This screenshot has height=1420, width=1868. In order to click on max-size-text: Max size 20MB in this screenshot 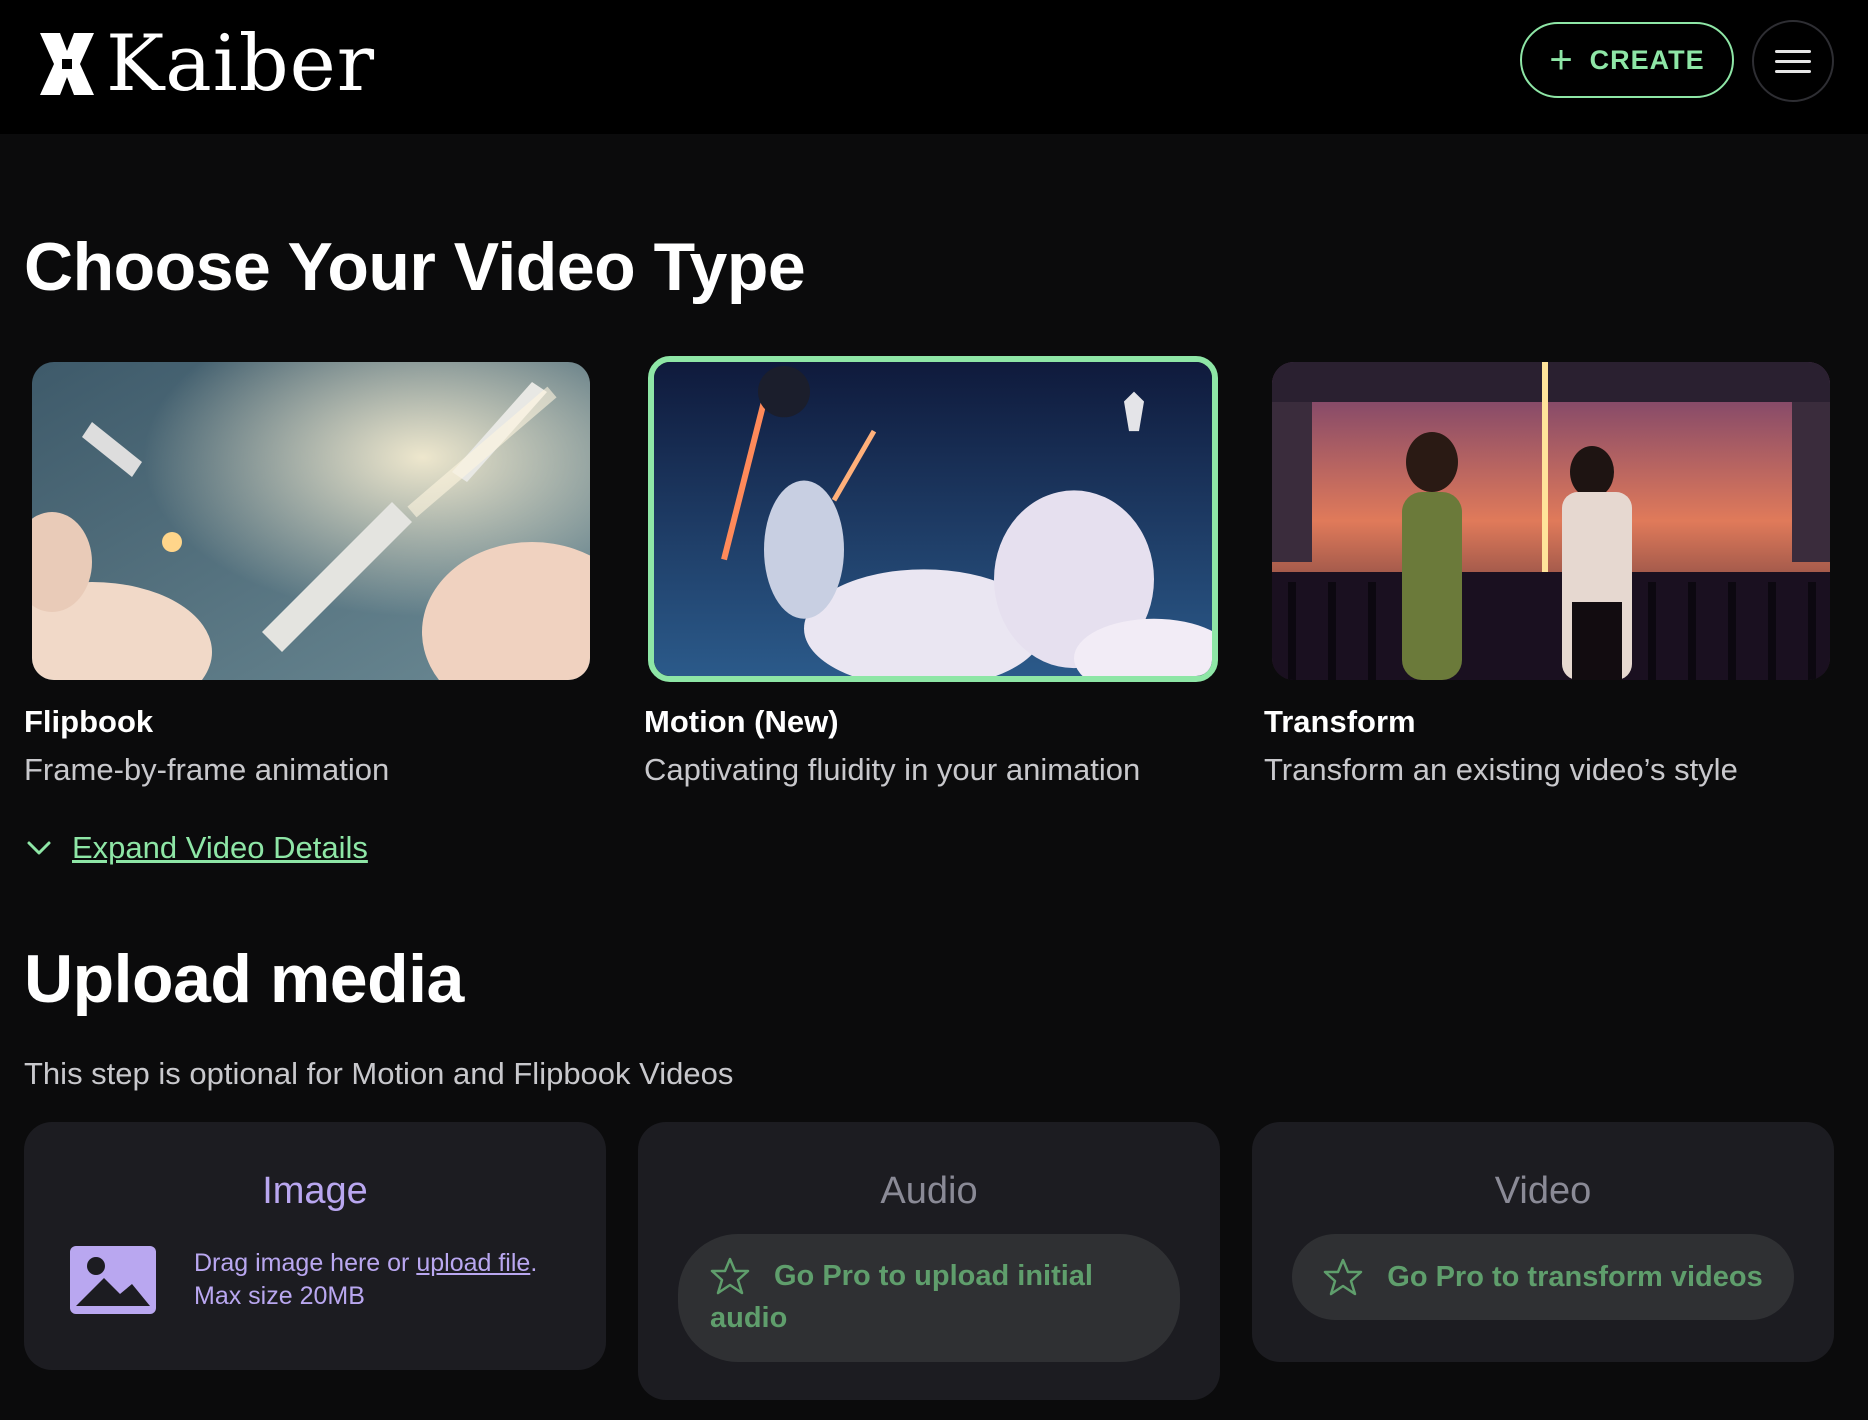, I will do `click(279, 1296)`.